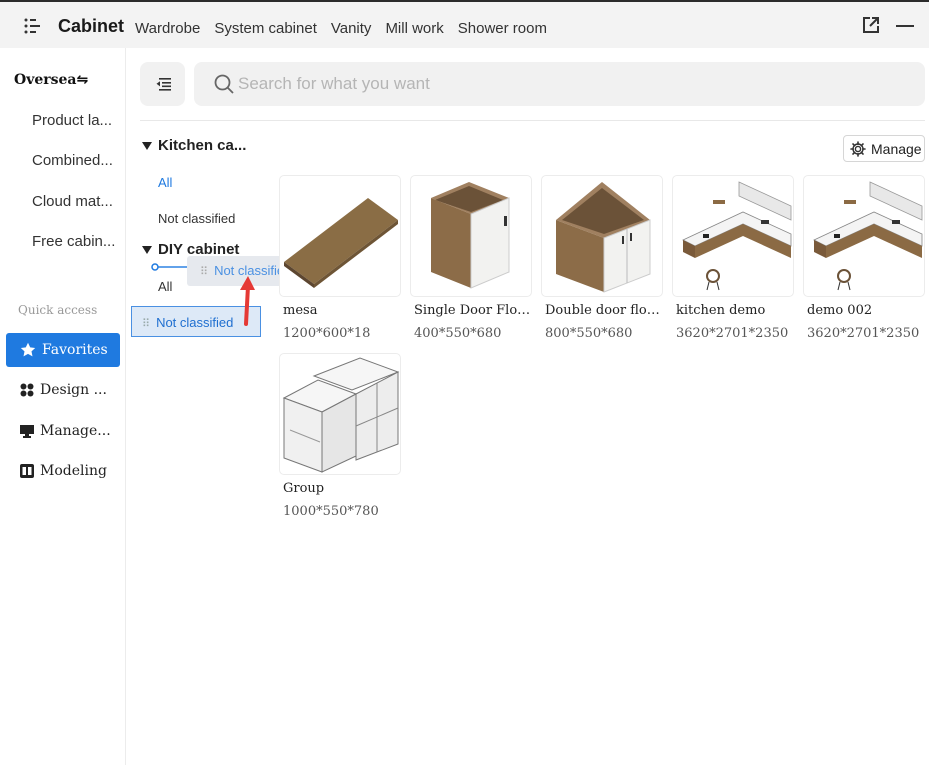  What do you see at coordinates (58, 310) in the screenshot?
I see `quick-access-label: Quick access` at bounding box center [58, 310].